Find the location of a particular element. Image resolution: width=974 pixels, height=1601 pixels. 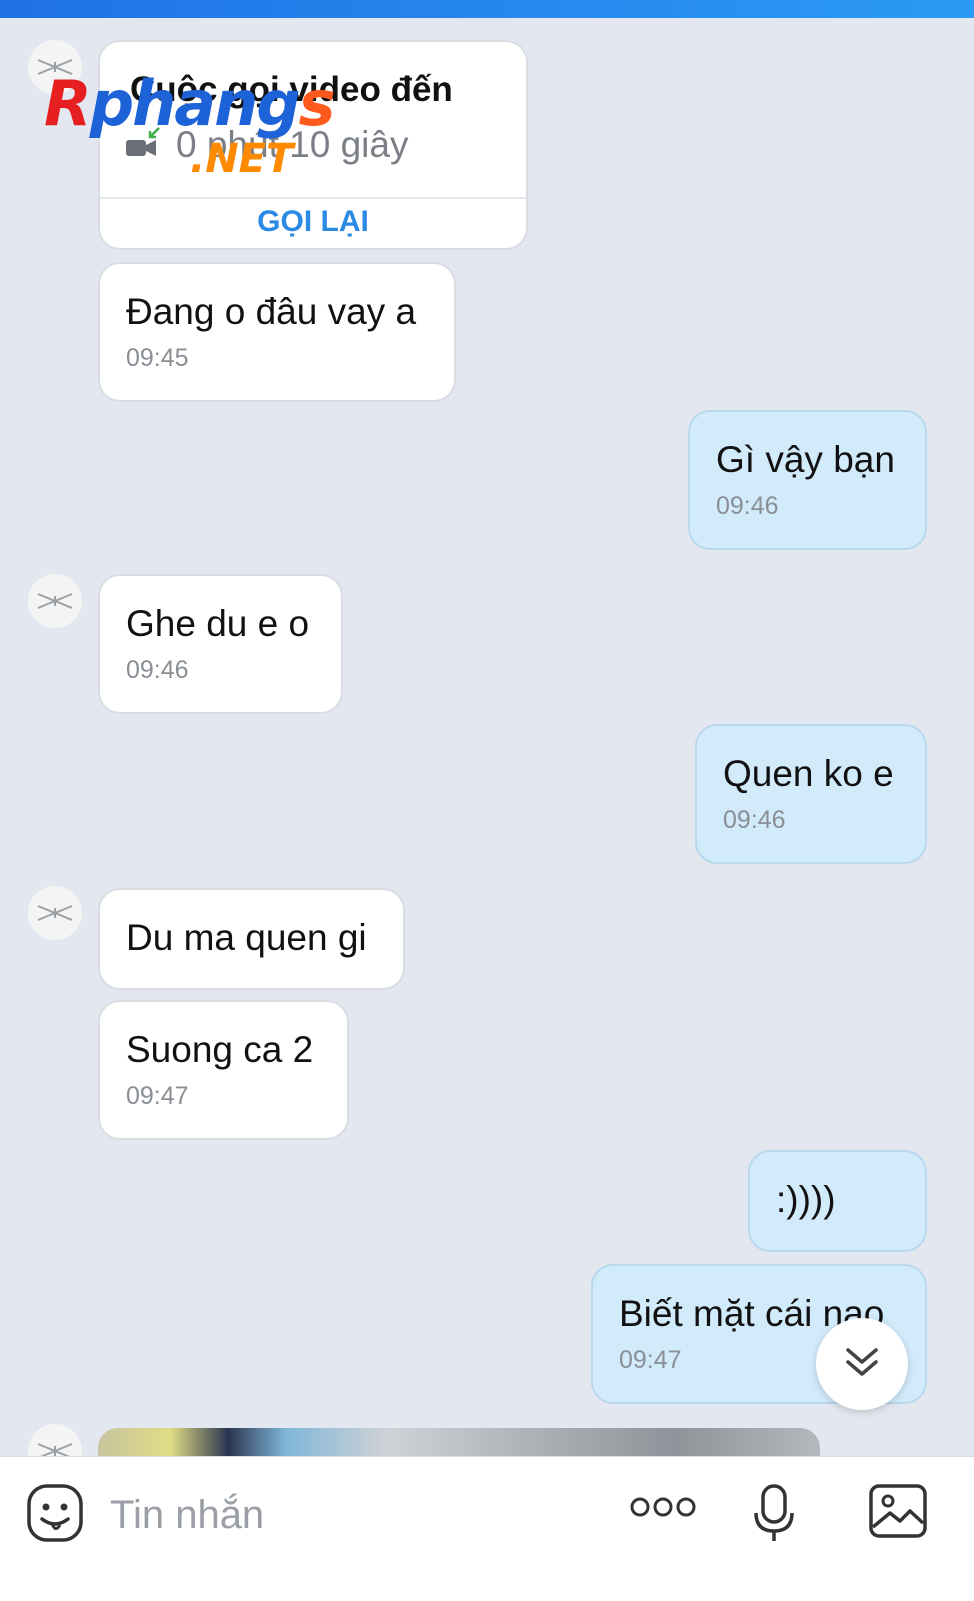

message-bubble-incoming: Suong ca 2 09:47 is located at coordinates (223, 1070).